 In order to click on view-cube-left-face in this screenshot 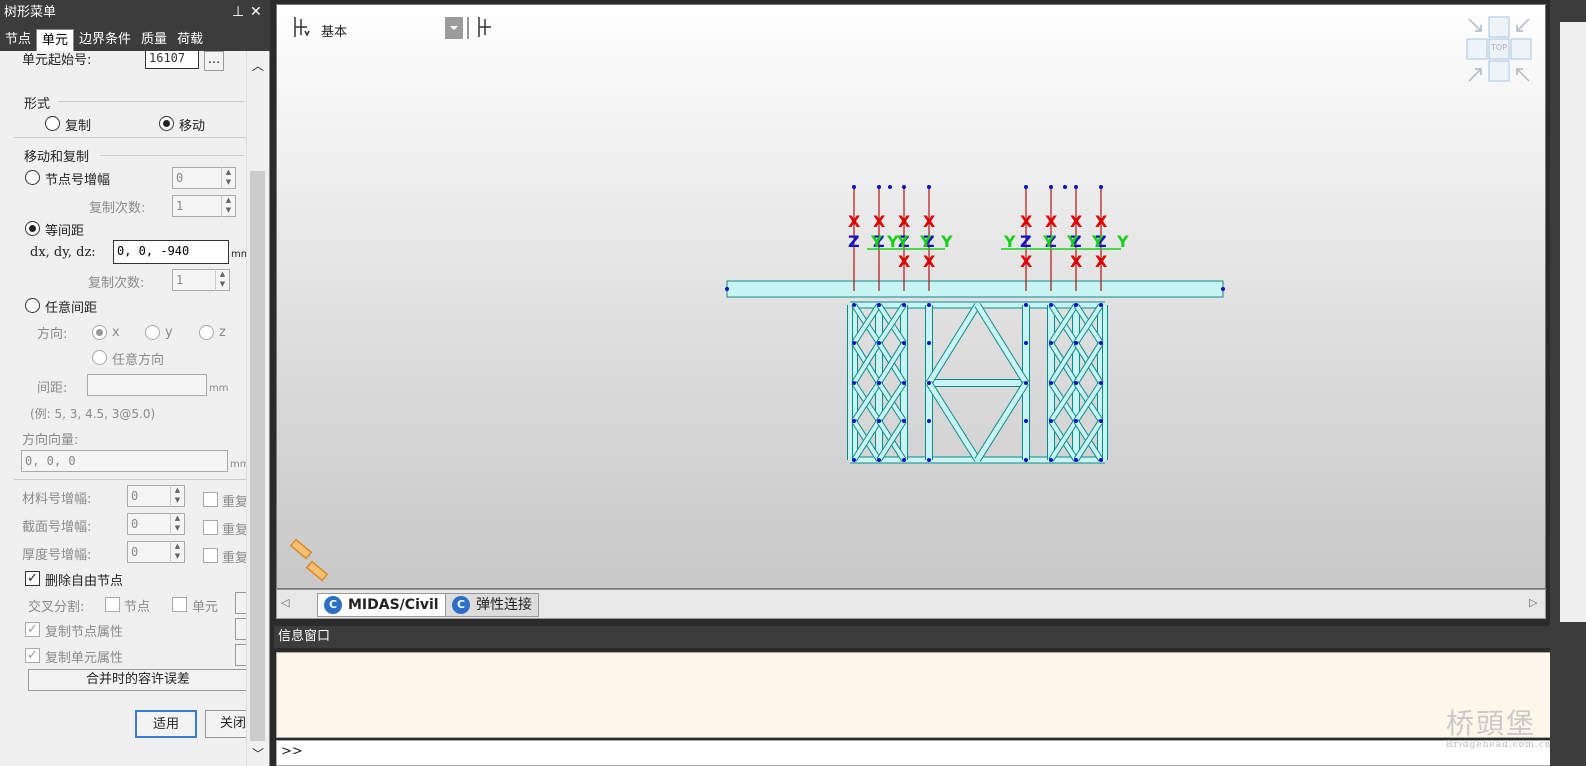, I will do `click(1477, 49)`.